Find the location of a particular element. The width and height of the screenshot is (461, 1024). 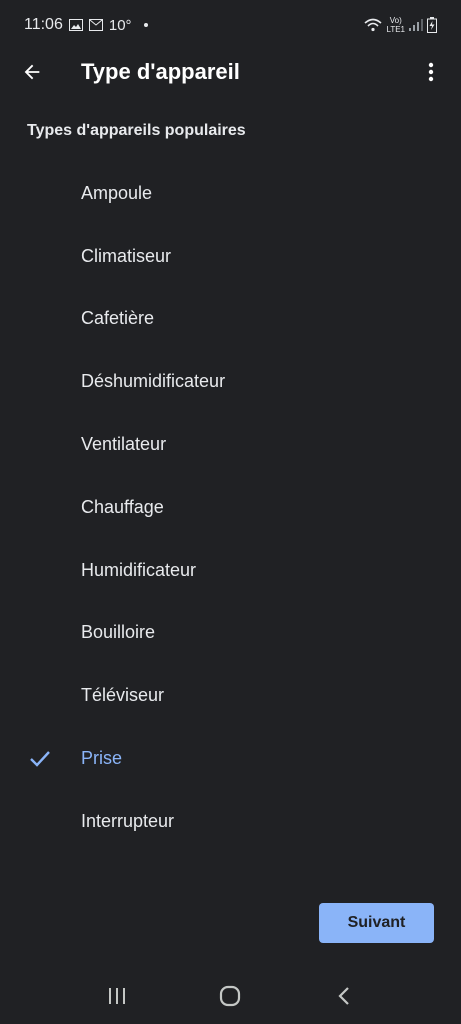

recent-apps-button is located at coordinates (117, 996).